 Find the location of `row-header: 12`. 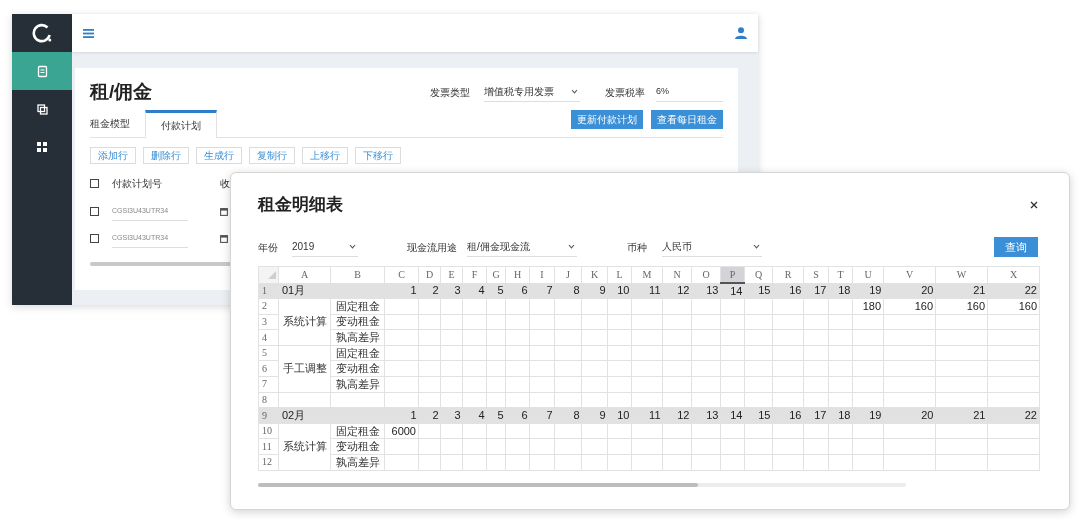

row-header: 12 is located at coordinates (268, 462).